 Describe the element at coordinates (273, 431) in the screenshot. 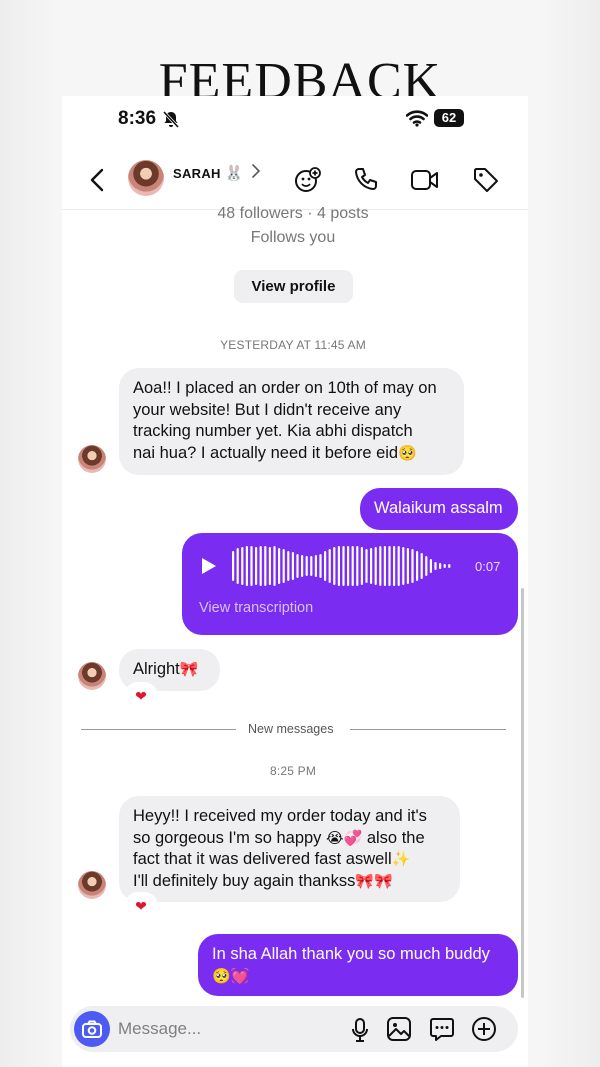

I see `message-line: tracking number yet. Kia abhi dispatch` at that location.